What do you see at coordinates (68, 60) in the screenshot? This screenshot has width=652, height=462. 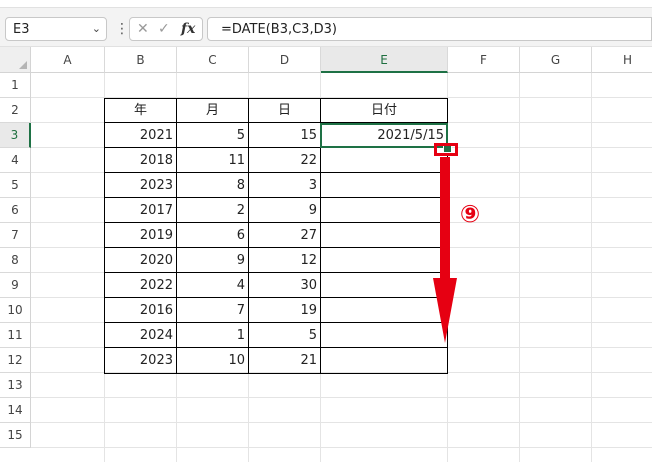 I see `column-header-a: A` at bounding box center [68, 60].